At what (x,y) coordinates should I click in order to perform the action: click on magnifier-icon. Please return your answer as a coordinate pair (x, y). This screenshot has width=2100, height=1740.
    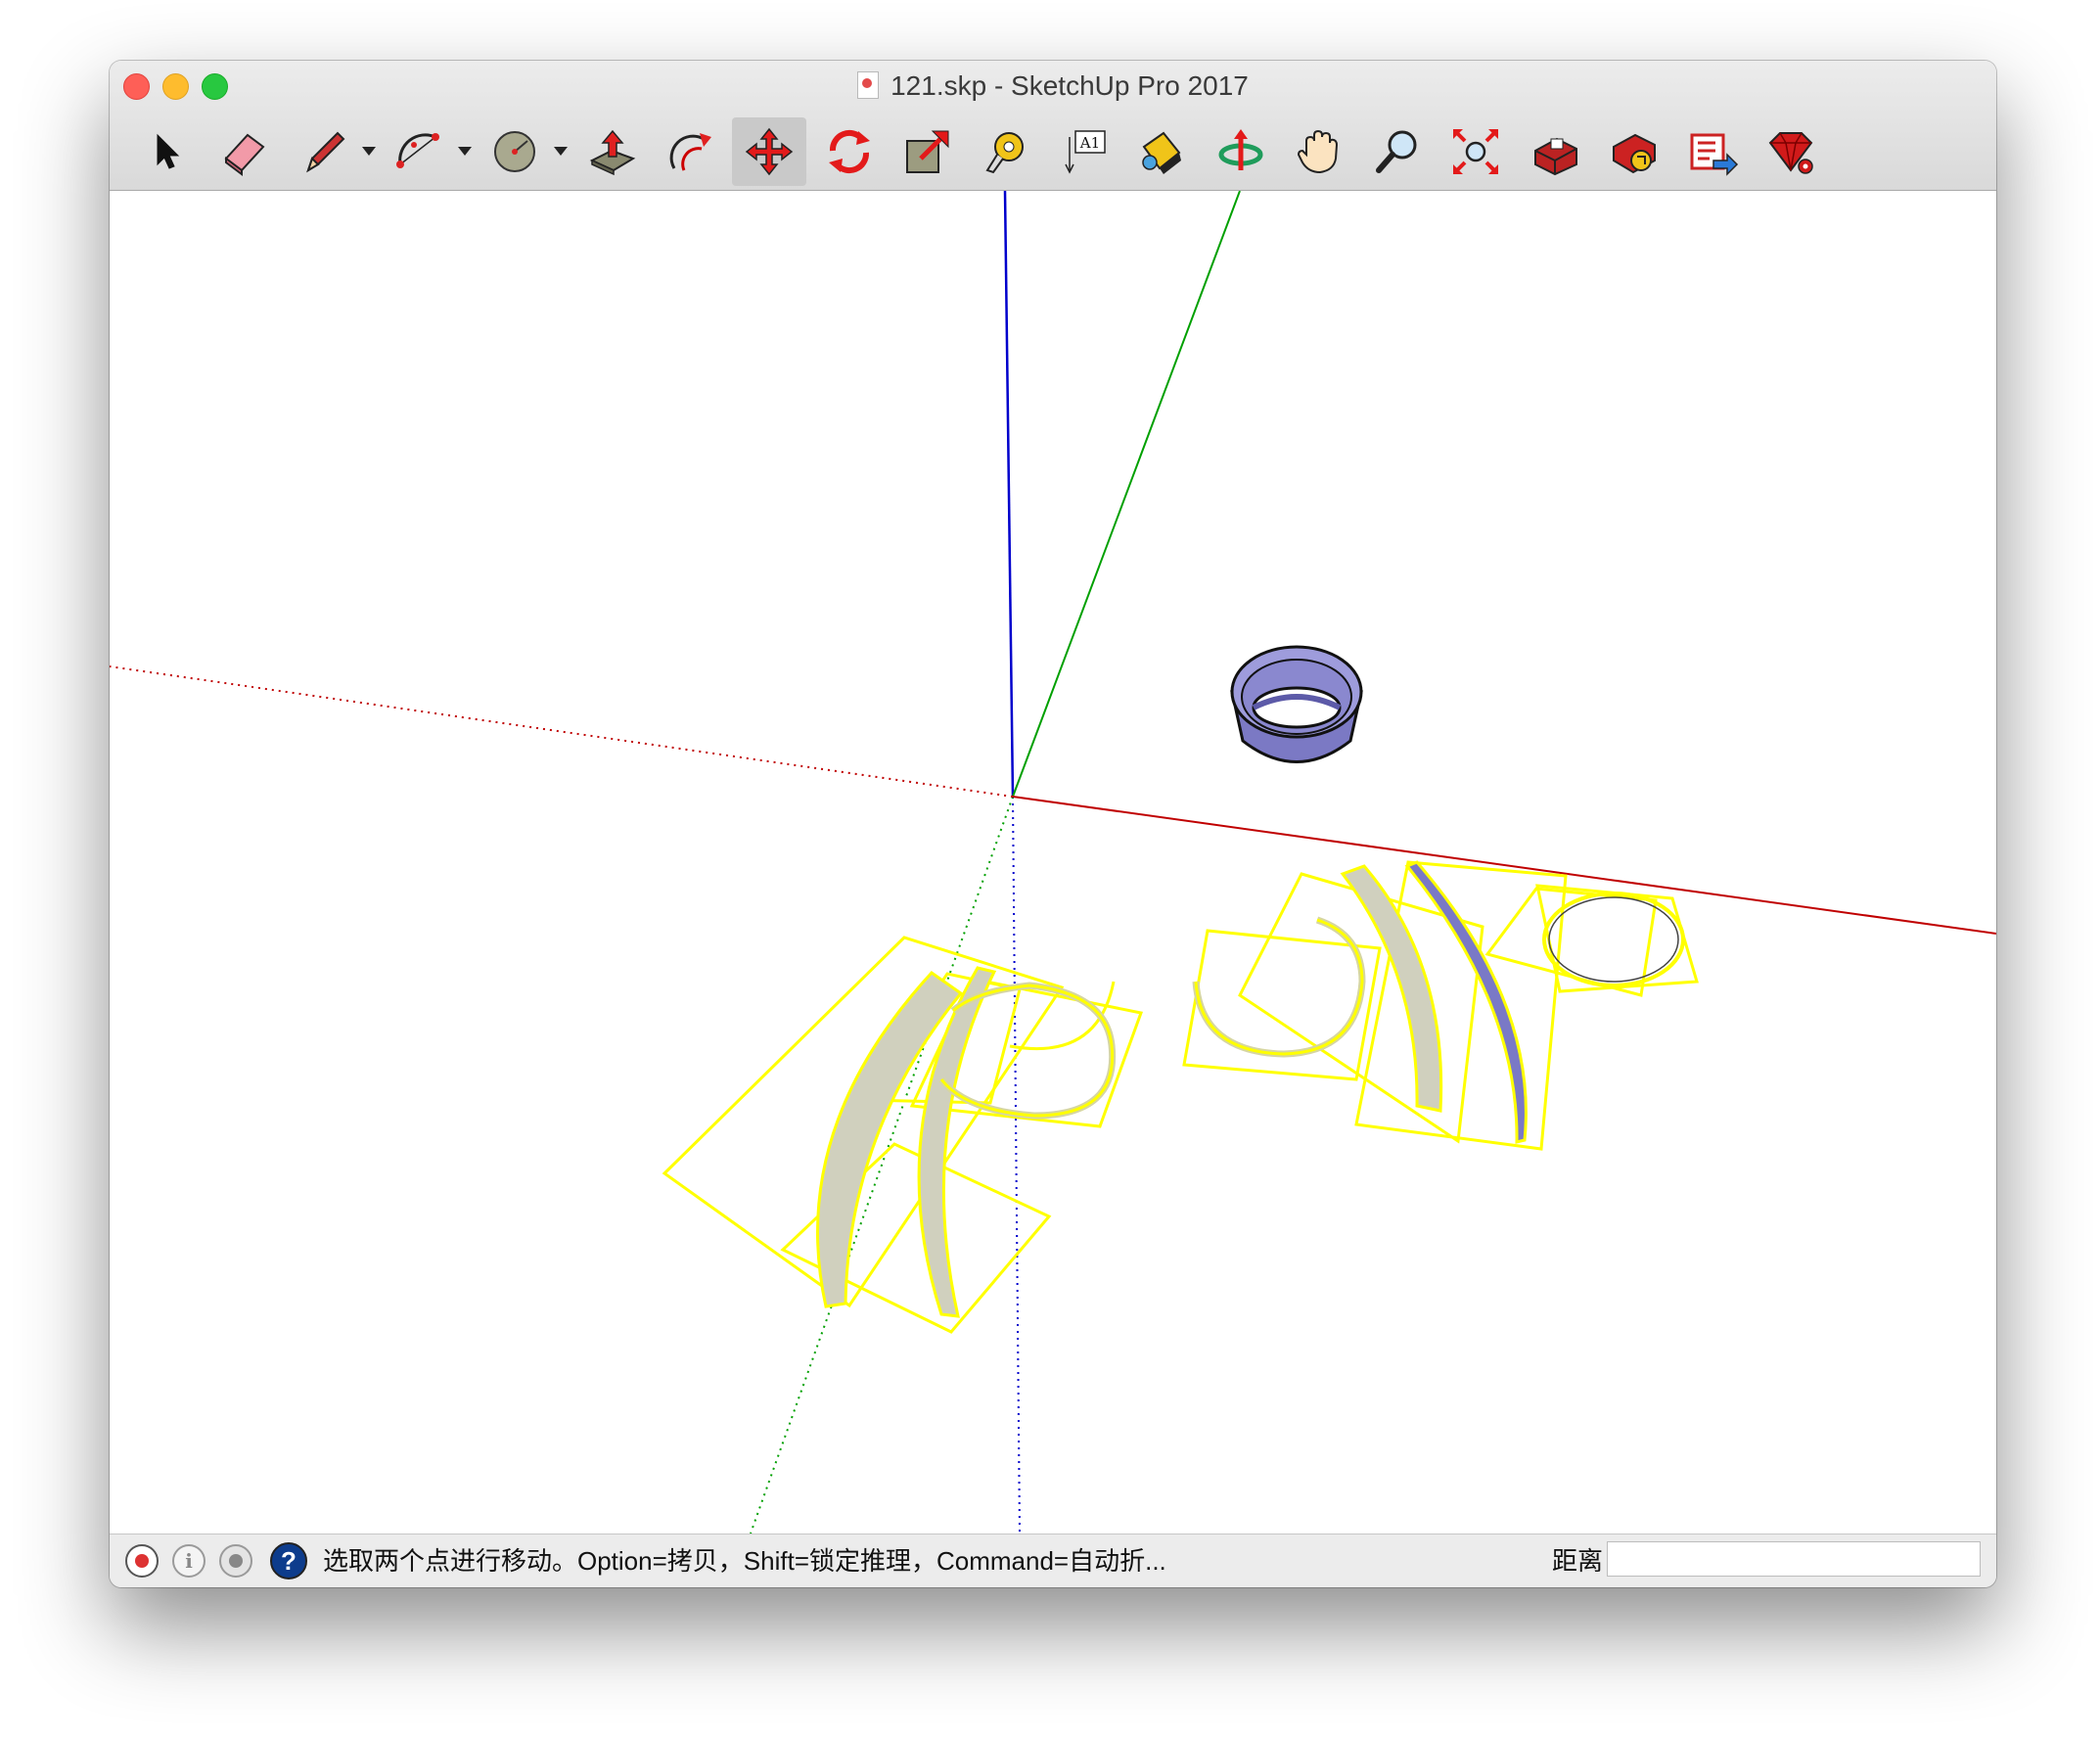
    Looking at the image, I should click on (1396, 151).